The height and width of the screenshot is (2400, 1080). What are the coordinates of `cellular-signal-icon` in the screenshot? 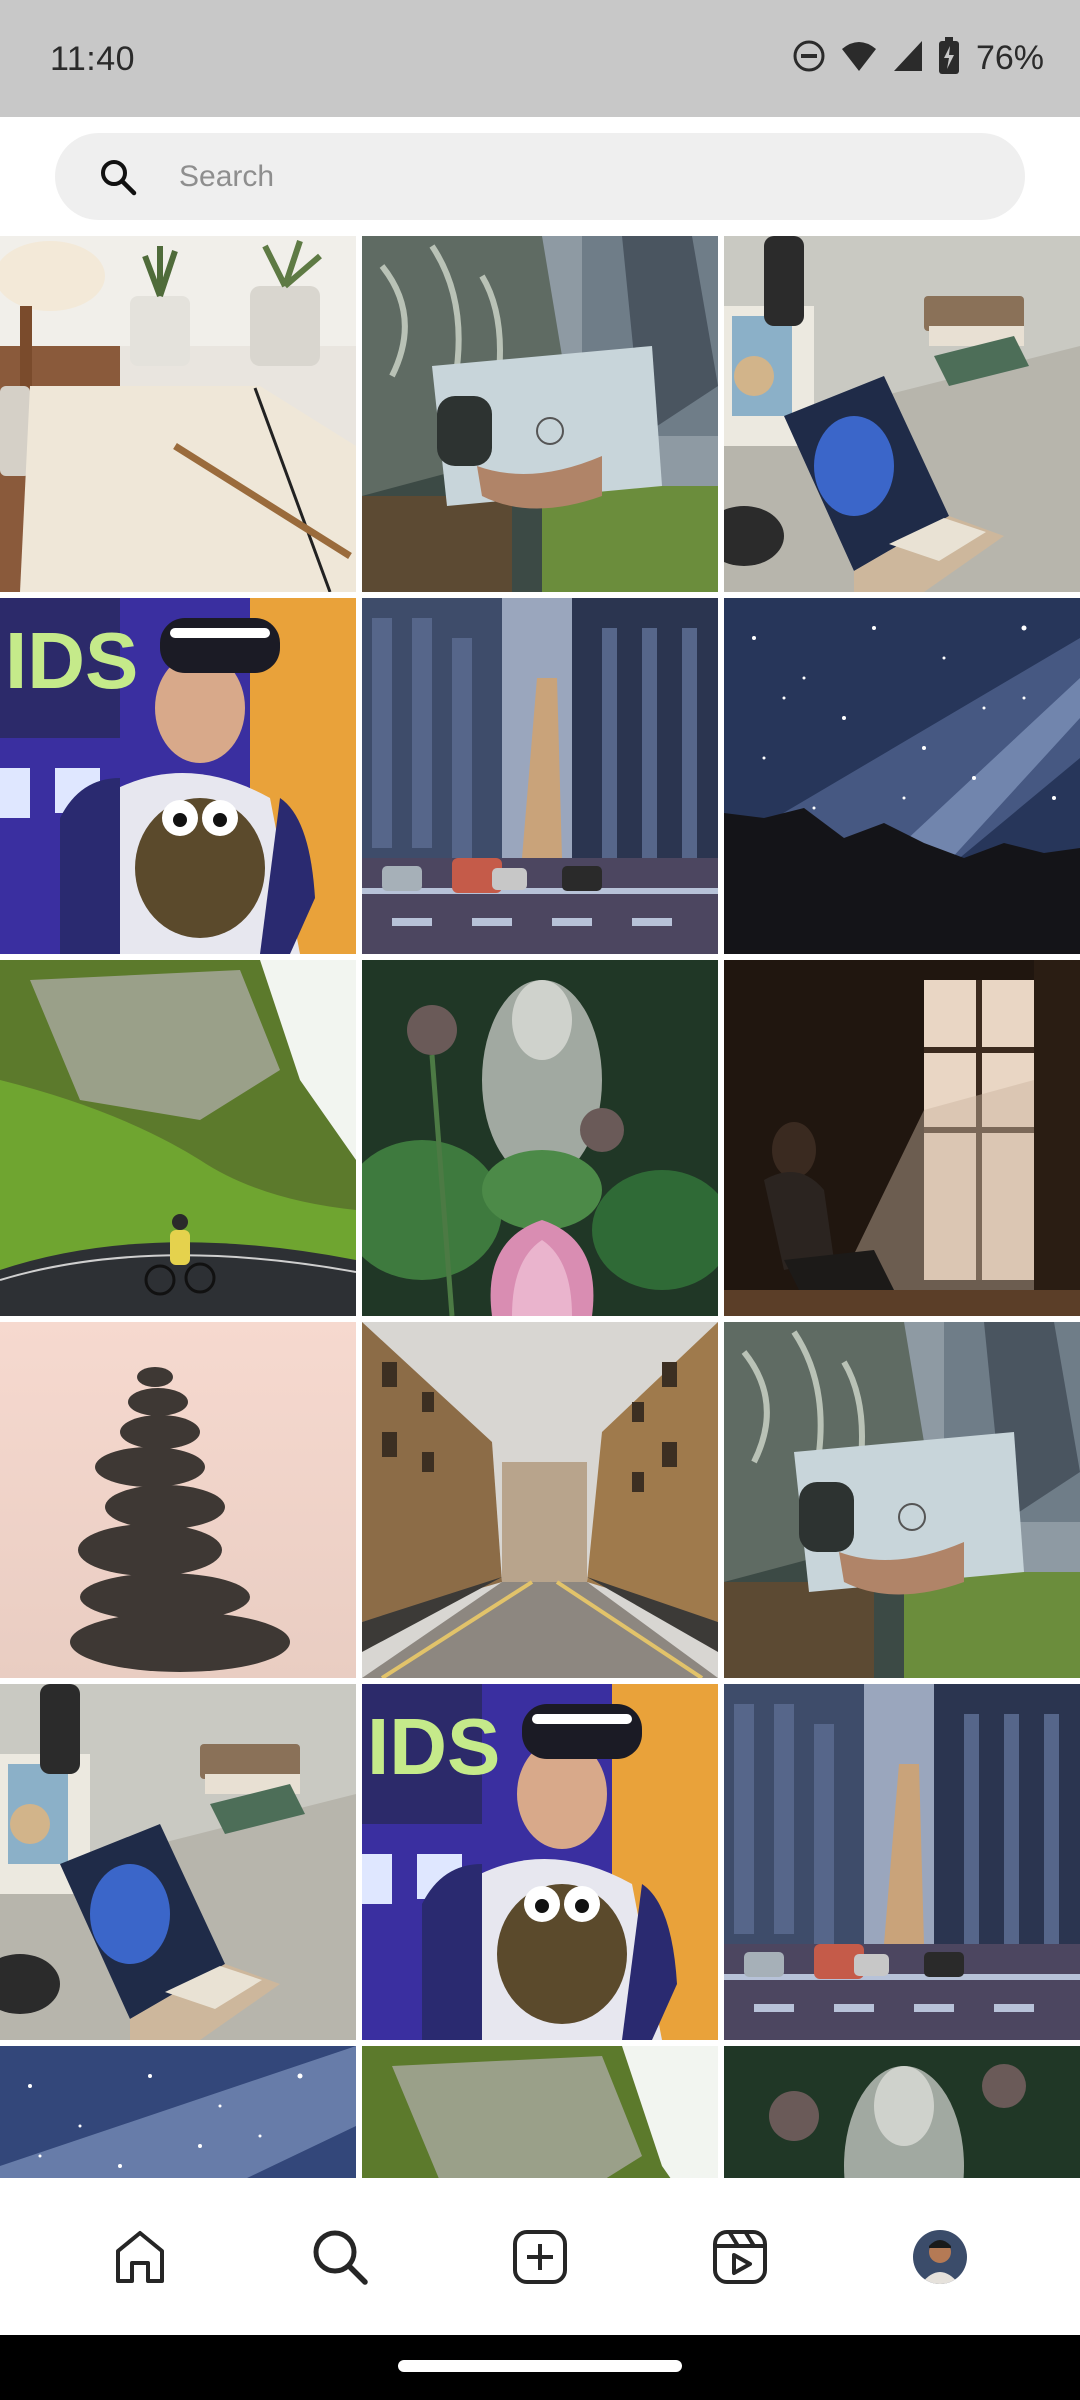 It's located at (908, 58).